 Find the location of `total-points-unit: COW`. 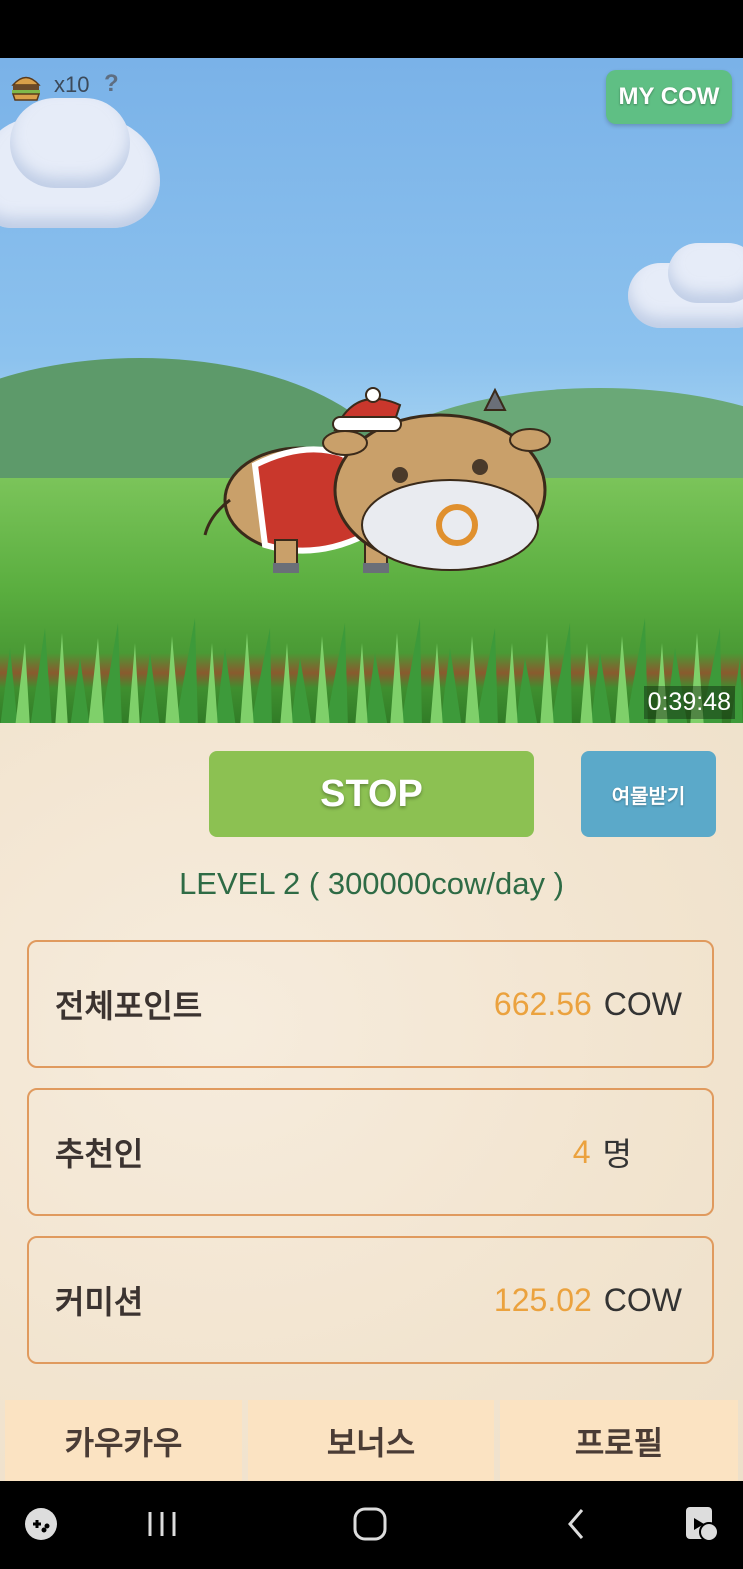

total-points-unit: COW is located at coordinates (642, 1003).